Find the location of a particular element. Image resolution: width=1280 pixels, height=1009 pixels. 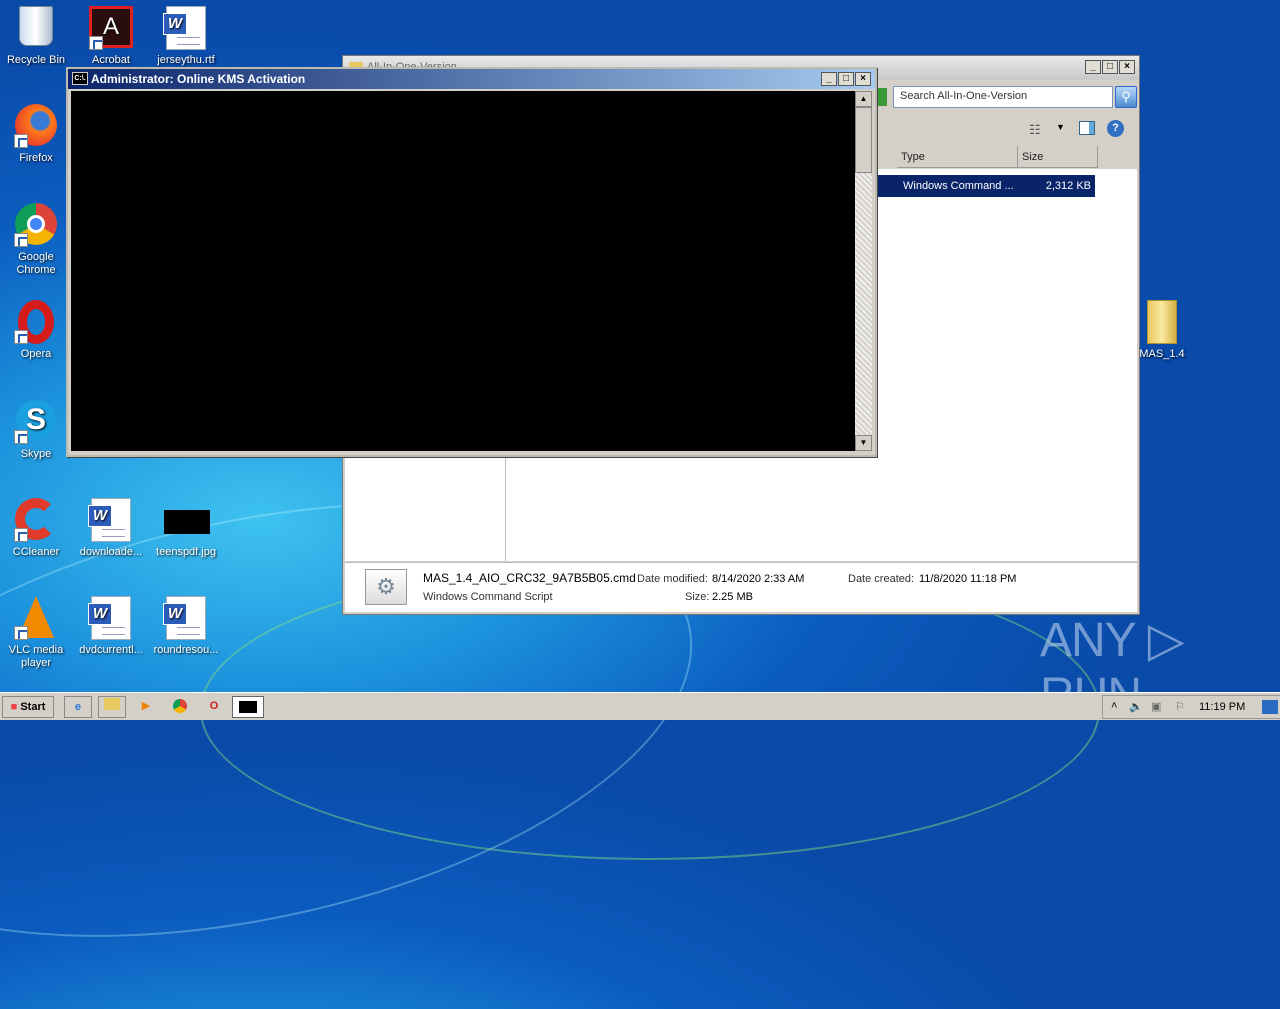

file-row-selected: Windows Command ... 2,312 KB is located at coordinates (986, 186).